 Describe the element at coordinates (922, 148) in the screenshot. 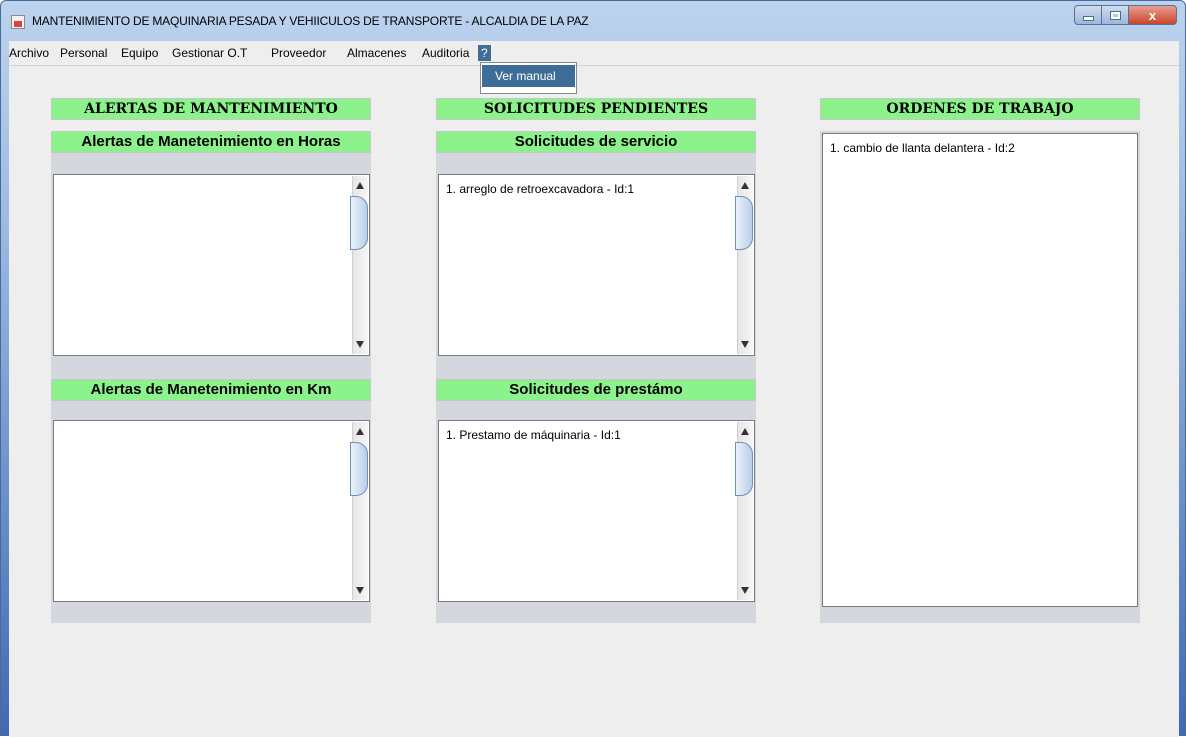

I see `list-item: 1. cambio de llanta delantera - Id:2` at that location.